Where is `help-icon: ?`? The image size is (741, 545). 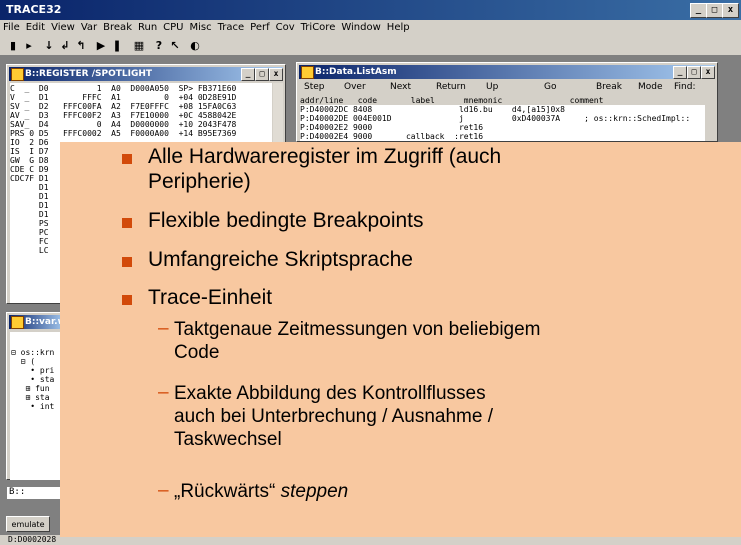
help-icon: ? is located at coordinates (159, 46).